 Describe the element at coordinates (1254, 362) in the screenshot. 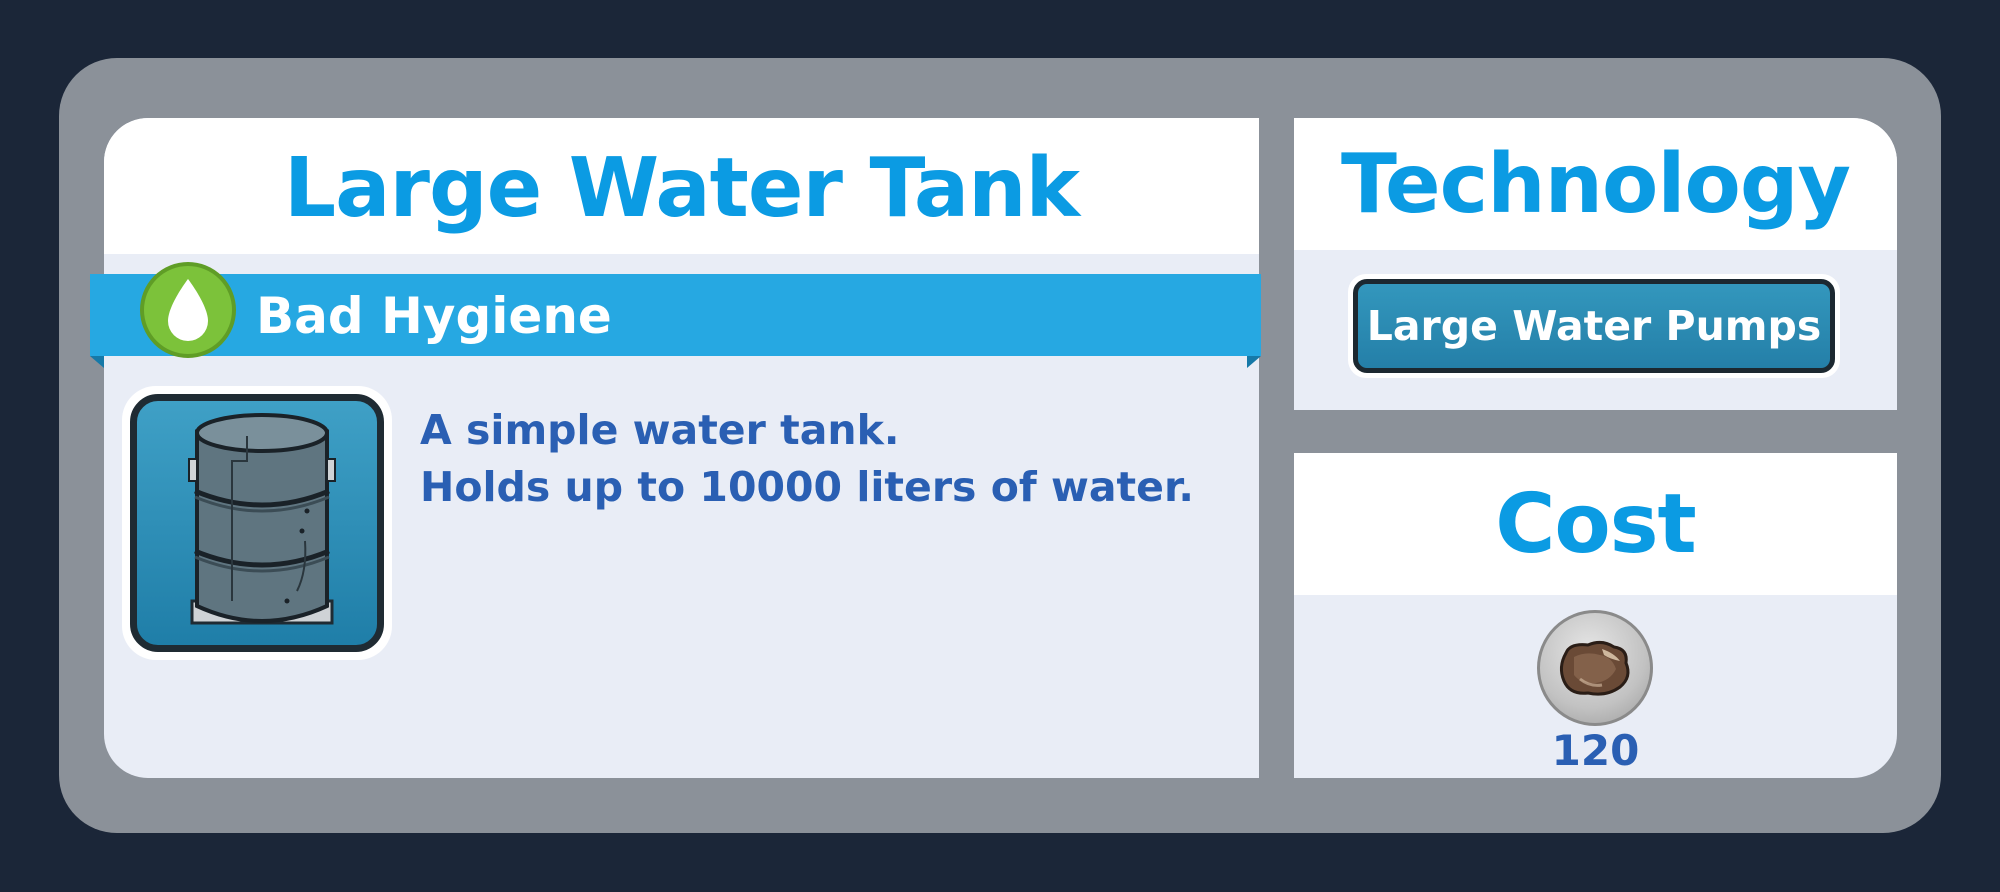

I see `ribbon-fold-right` at that location.